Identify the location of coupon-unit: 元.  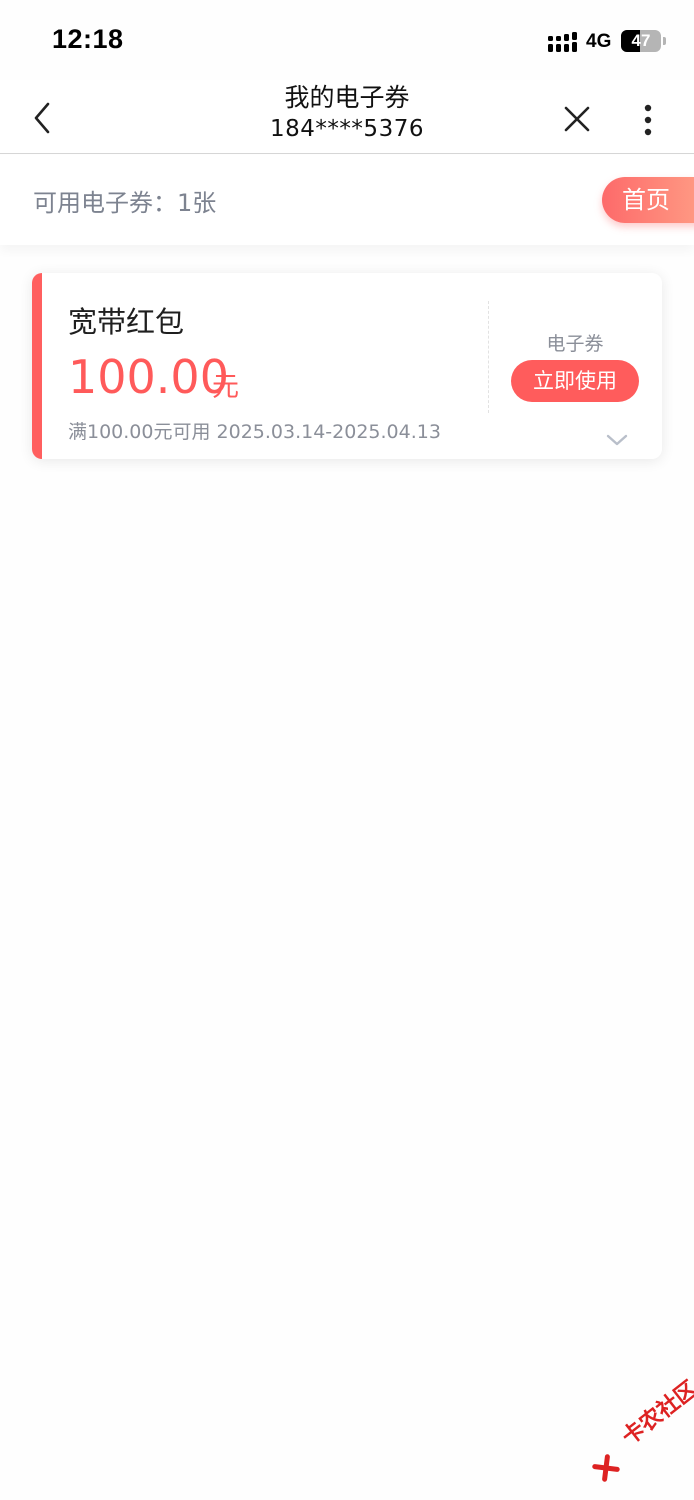
(225, 387).